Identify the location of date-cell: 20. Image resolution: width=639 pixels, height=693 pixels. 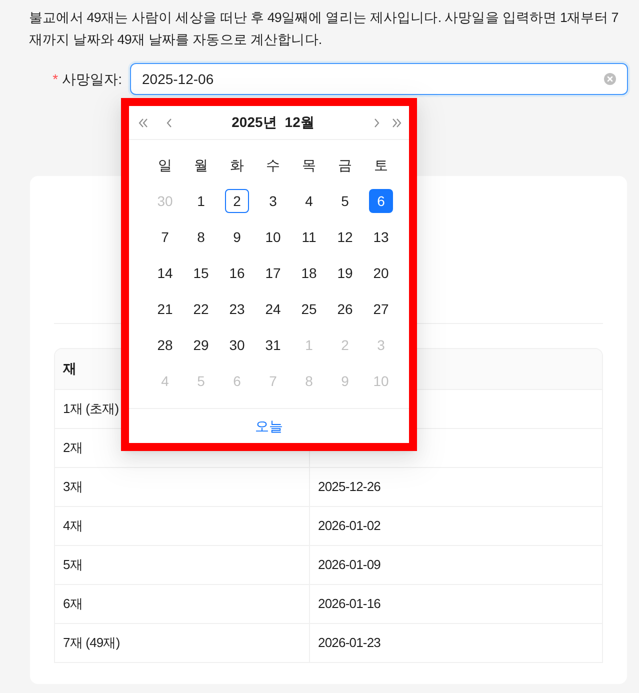
(381, 273).